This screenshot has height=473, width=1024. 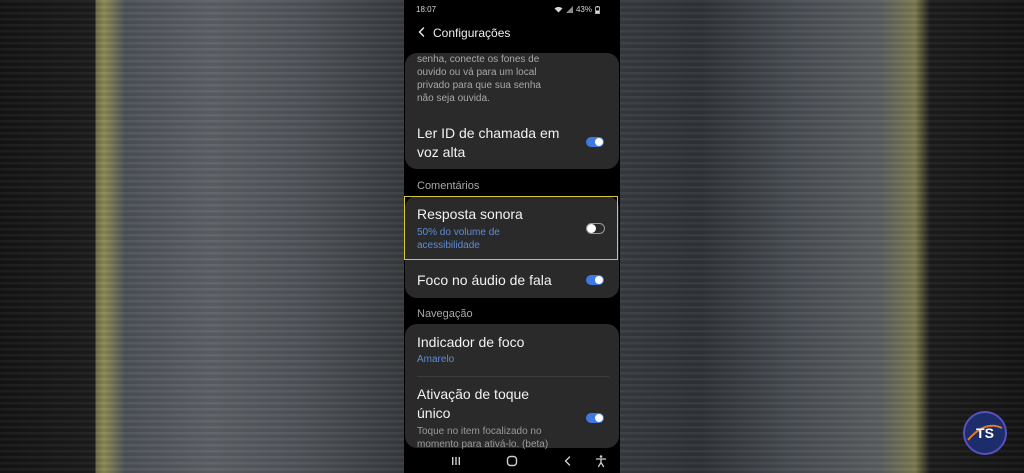 I want to click on focus-indicator-value: Amarelo, so click(x=436, y=359).